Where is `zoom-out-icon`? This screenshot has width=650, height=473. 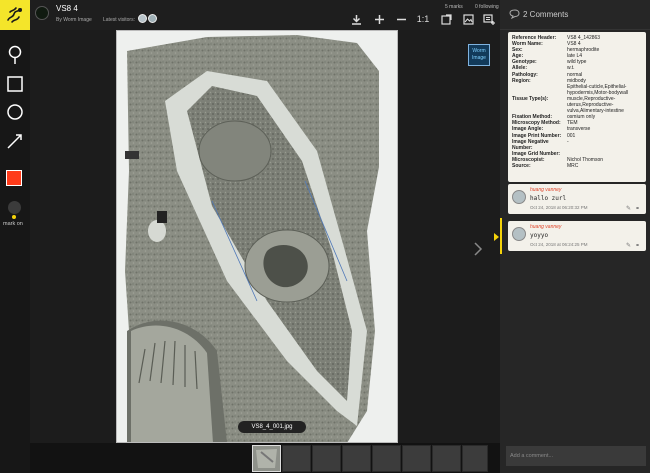
zoom-out-icon is located at coordinates (401, 19).